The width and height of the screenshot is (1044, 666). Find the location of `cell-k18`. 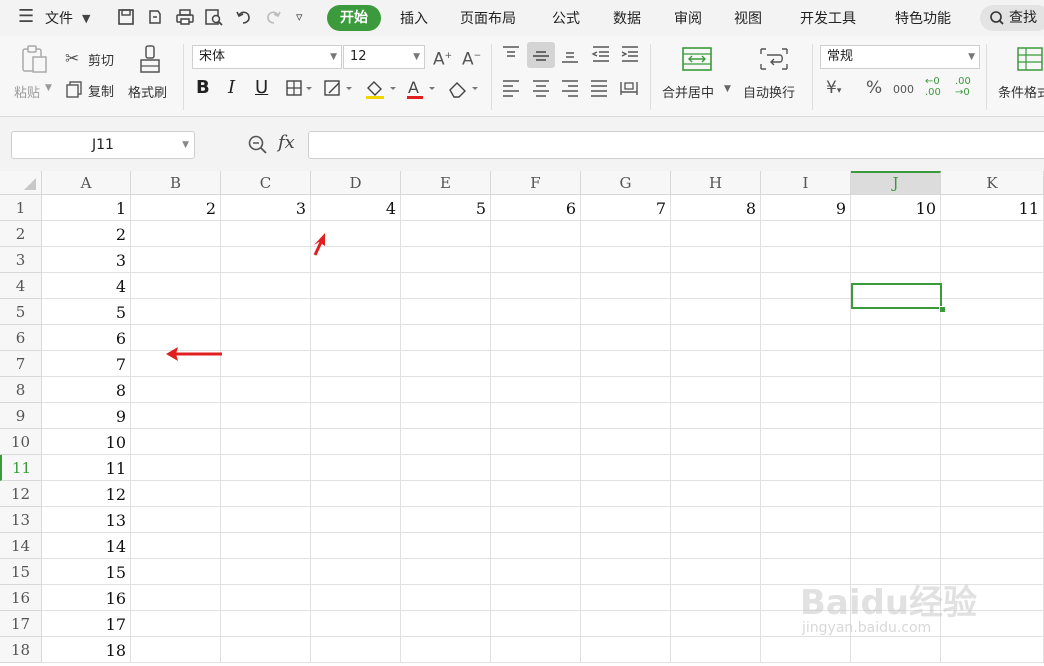

cell-k18 is located at coordinates (992, 650).